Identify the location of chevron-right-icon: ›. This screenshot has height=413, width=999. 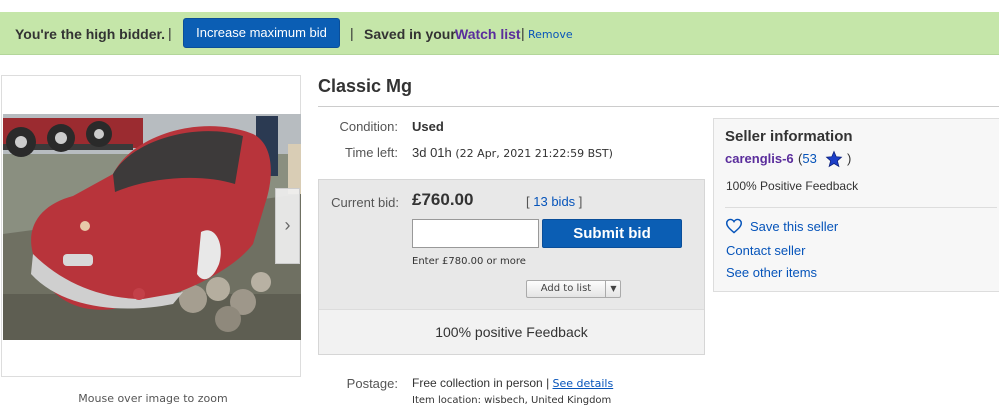
(287, 225).